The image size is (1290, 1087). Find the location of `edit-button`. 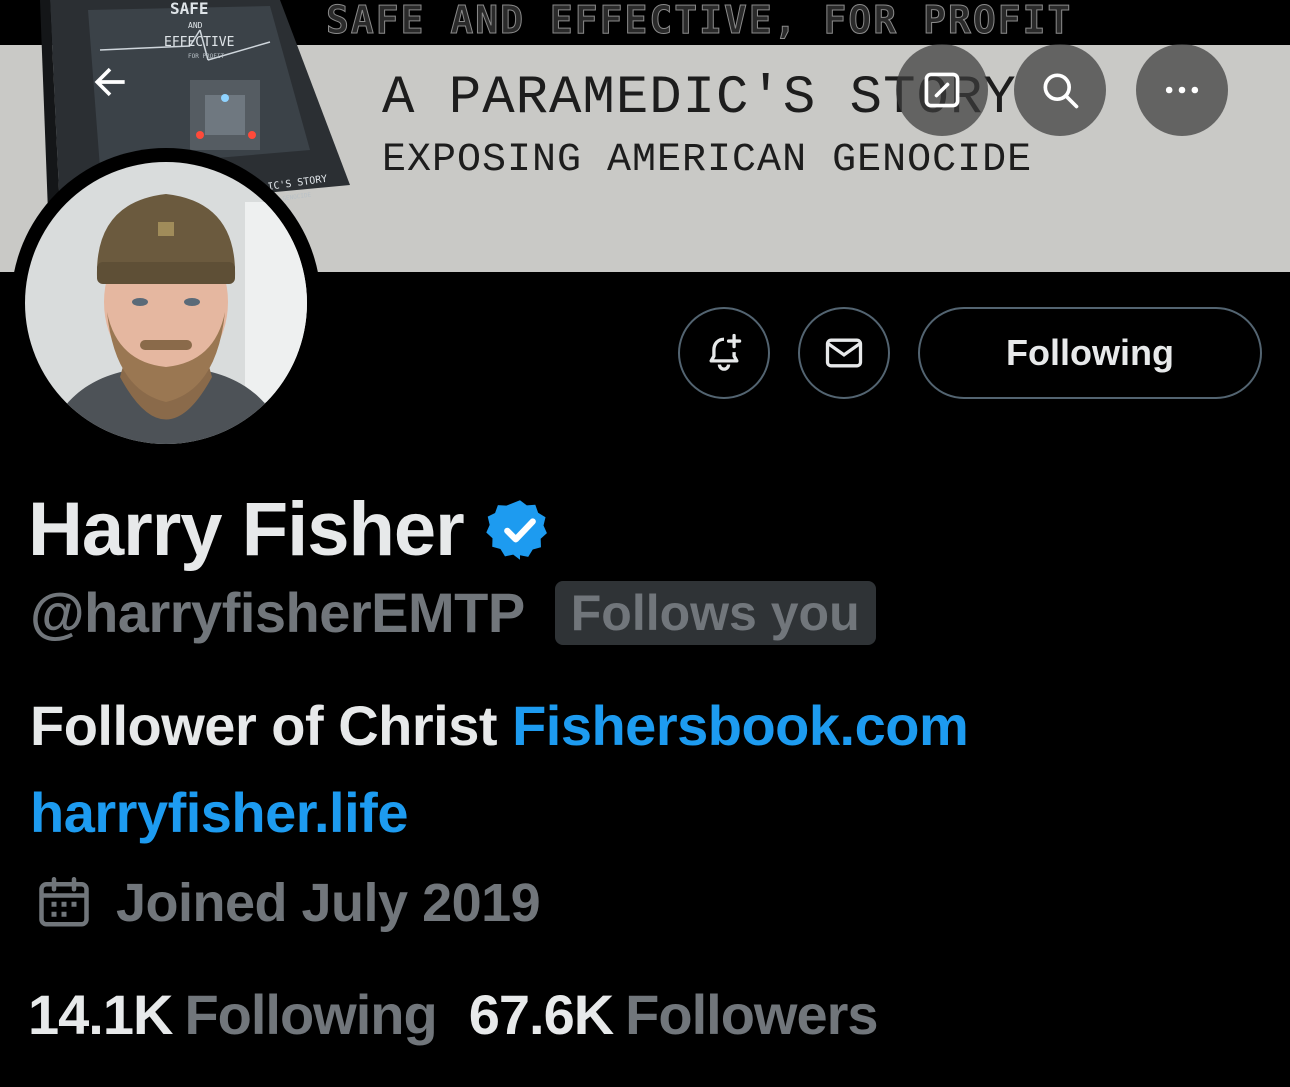

edit-button is located at coordinates (942, 90).